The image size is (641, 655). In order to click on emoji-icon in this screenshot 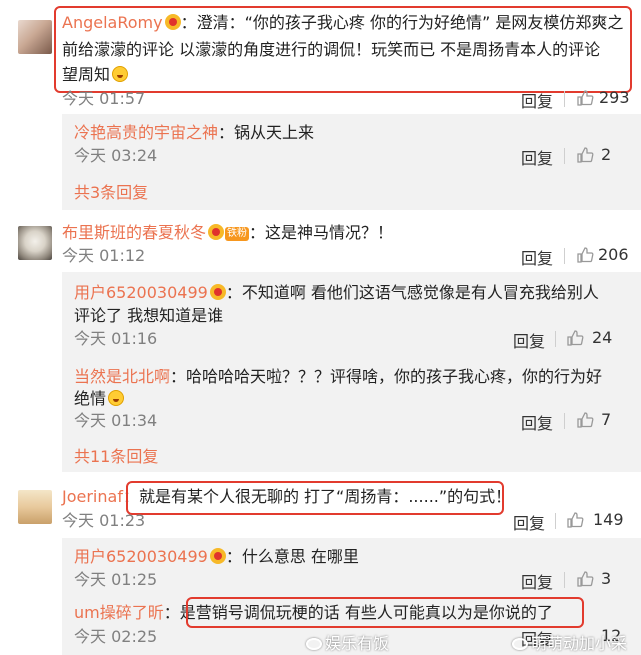, I will do `click(116, 398)`.